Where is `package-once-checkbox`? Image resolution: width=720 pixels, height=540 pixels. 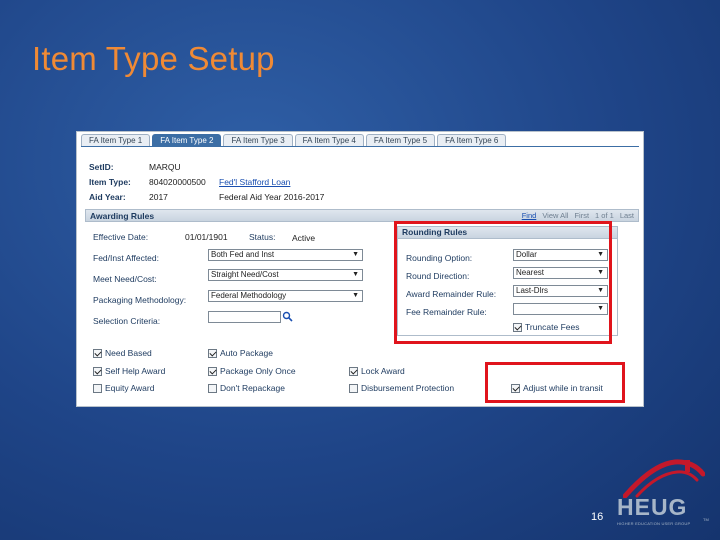 package-once-checkbox is located at coordinates (212, 371).